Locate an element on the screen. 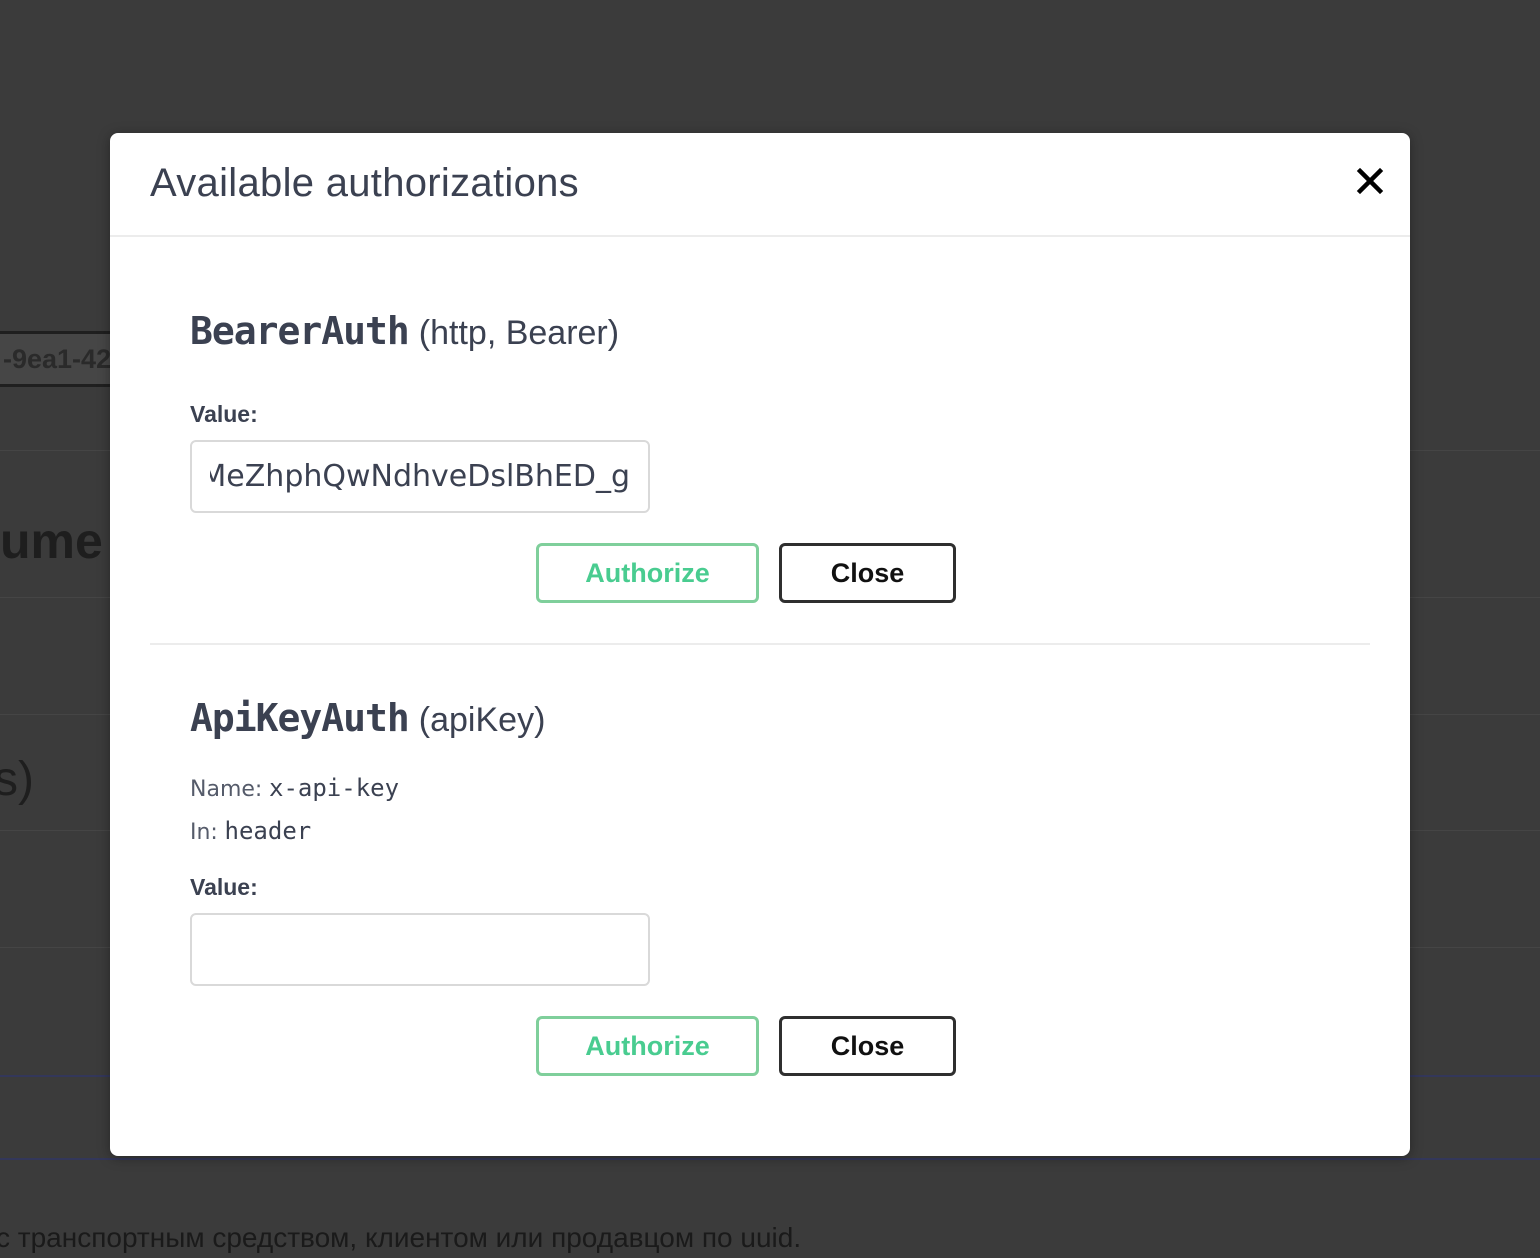 The width and height of the screenshot is (1540, 1258). apikey-auth-type: (apiKey) is located at coordinates (482, 720).